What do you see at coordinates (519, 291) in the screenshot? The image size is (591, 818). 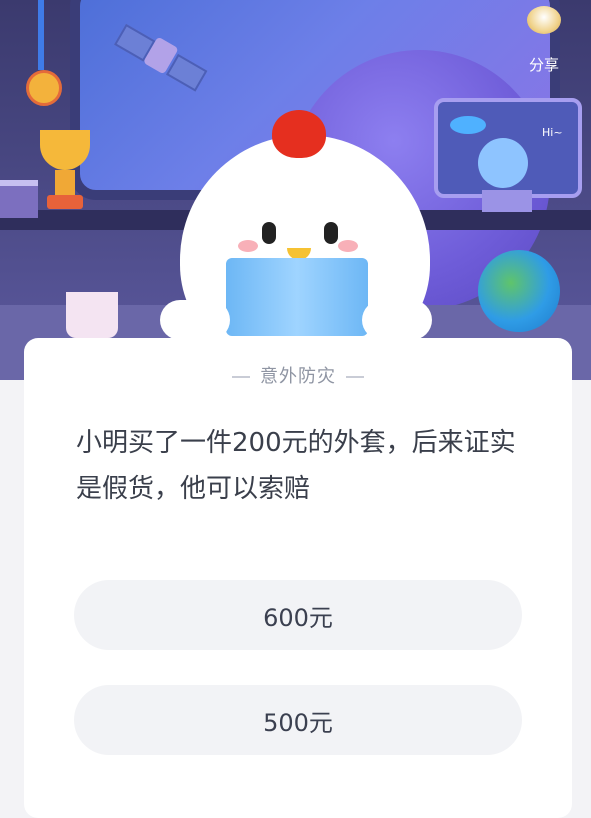 I see `globe-icon` at bounding box center [519, 291].